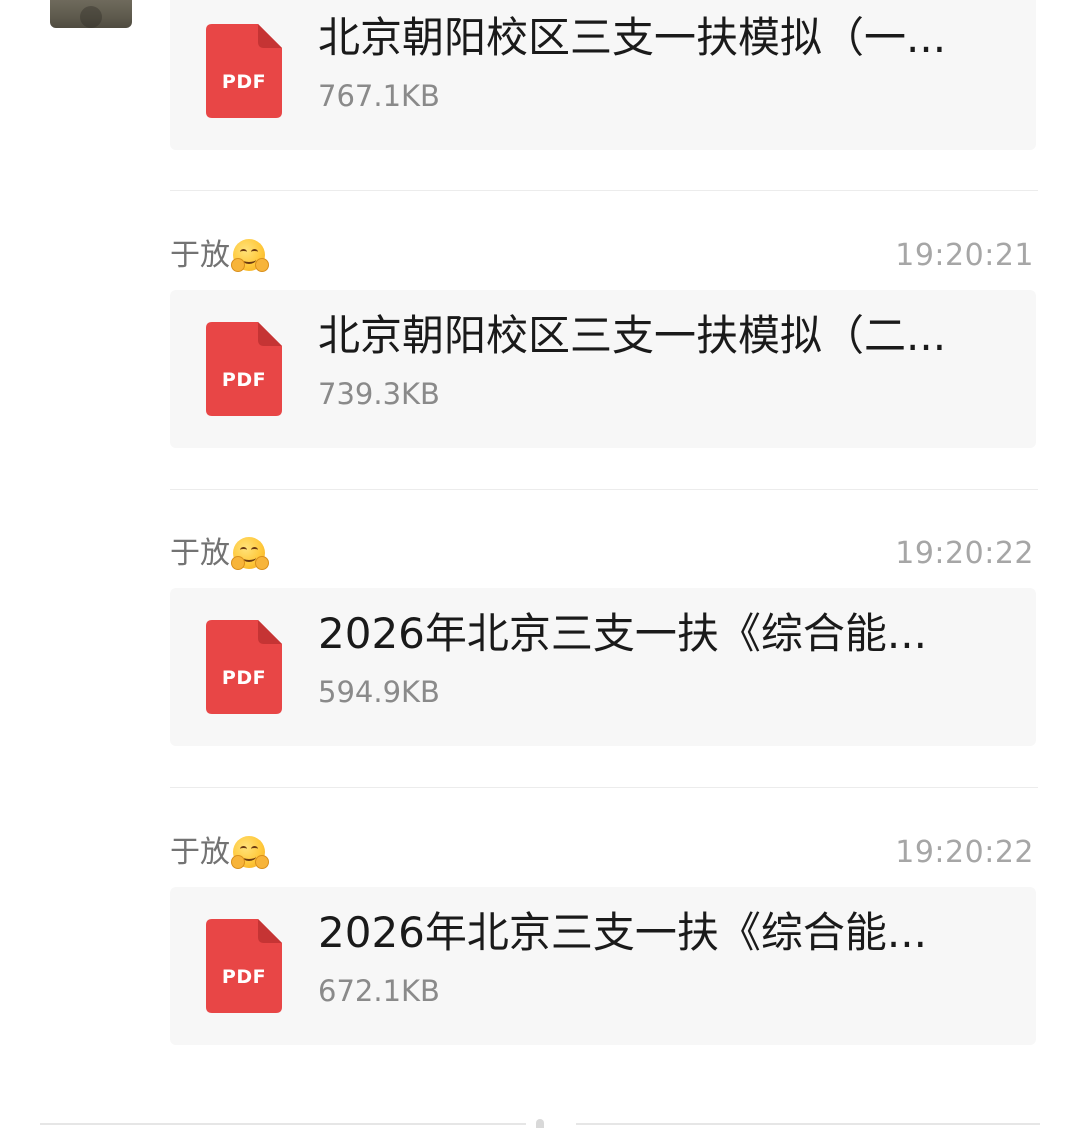 This screenshot has width=1080, height=1128. What do you see at coordinates (379, 394) in the screenshot?
I see `file-size: 739.3KB` at bounding box center [379, 394].